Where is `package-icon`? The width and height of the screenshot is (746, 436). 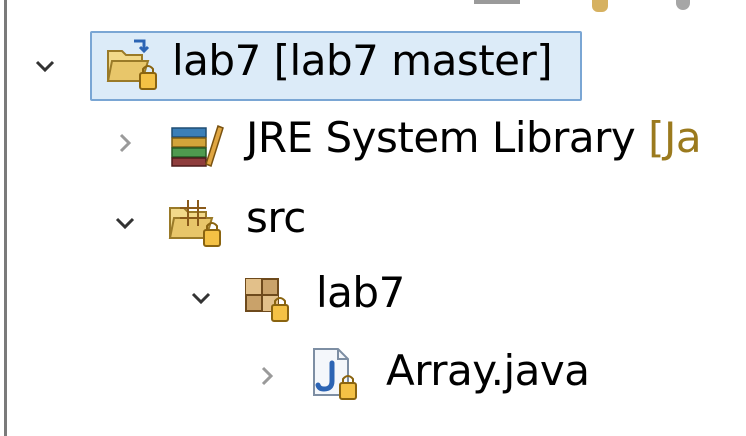 package-icon is located at coordinates (269, 296).